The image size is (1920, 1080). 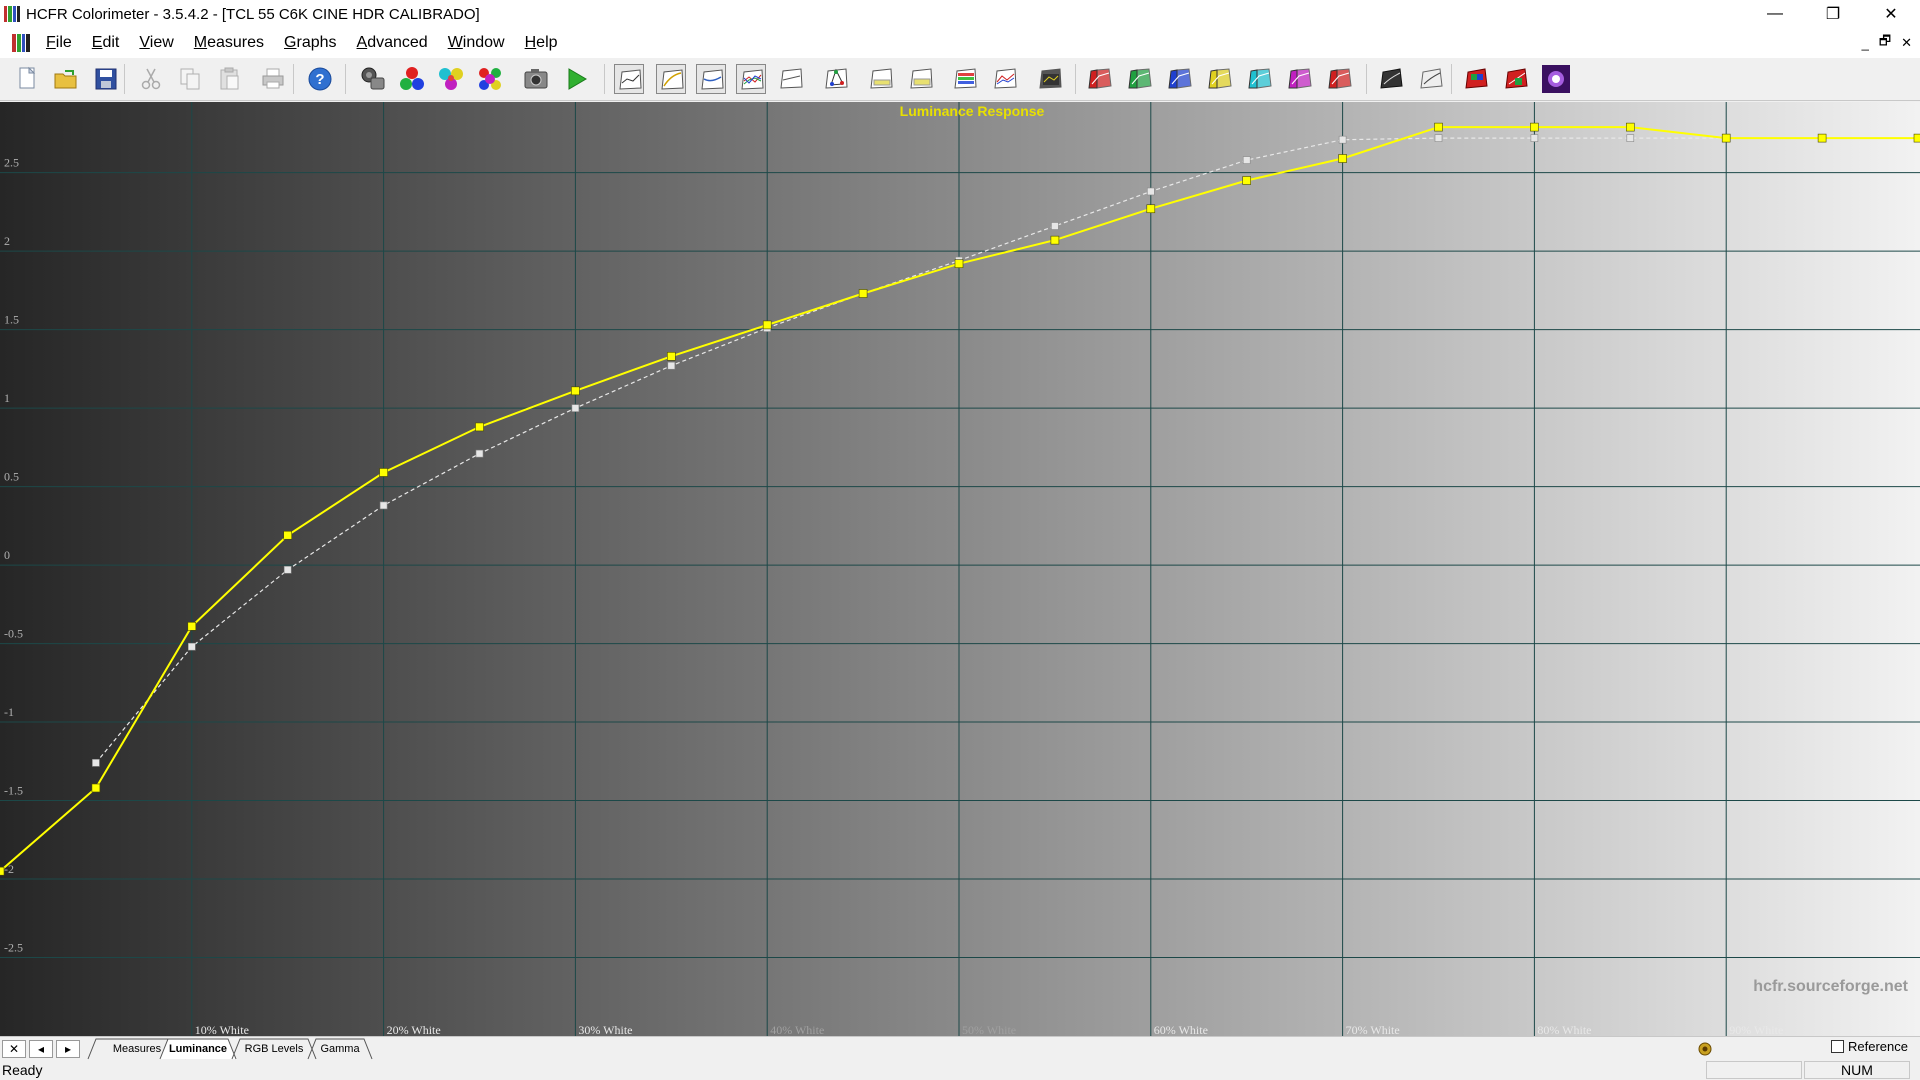 I want to click on save-button, so click(x=106, y=79).